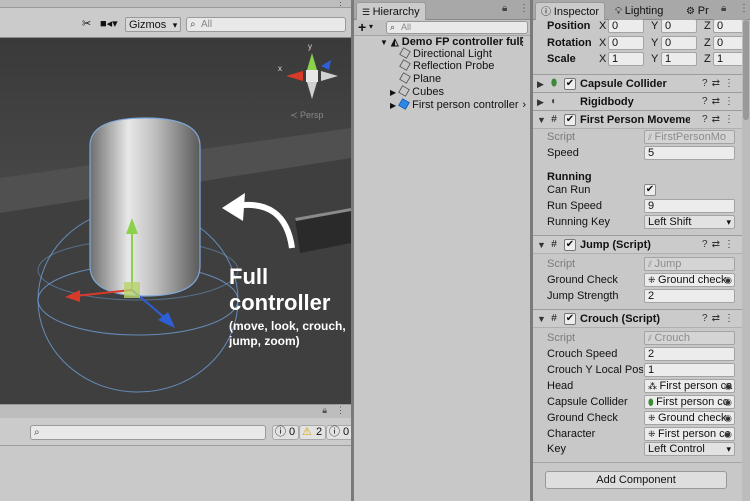 This screenshot has width=750, height=501. Describe the element at coordinates (637, 280) in the screenshot. I see `ground-check-row: Ground Check ⁜ Ground check` at that location.